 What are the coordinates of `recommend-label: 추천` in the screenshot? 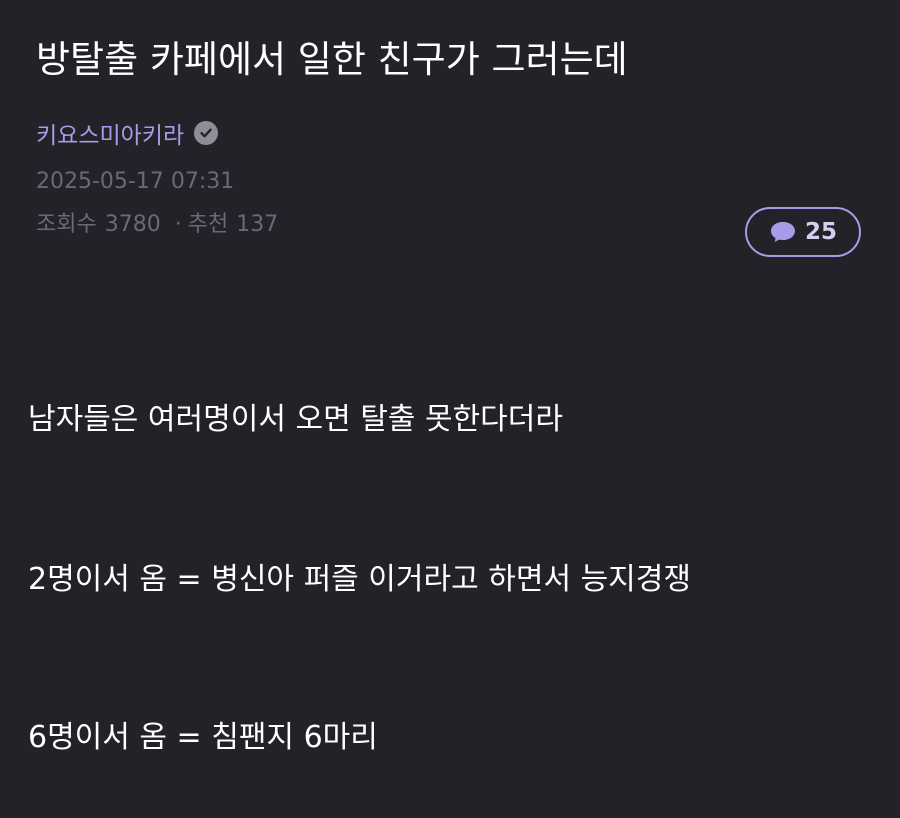 It's located at (208, 224).